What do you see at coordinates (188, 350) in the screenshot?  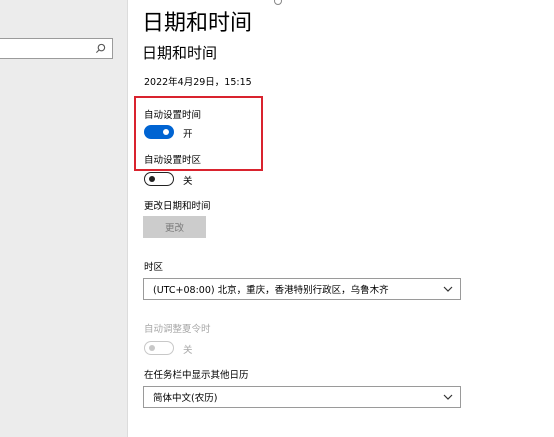 I see `dst-state: 关` at bounding box center [188, 350].